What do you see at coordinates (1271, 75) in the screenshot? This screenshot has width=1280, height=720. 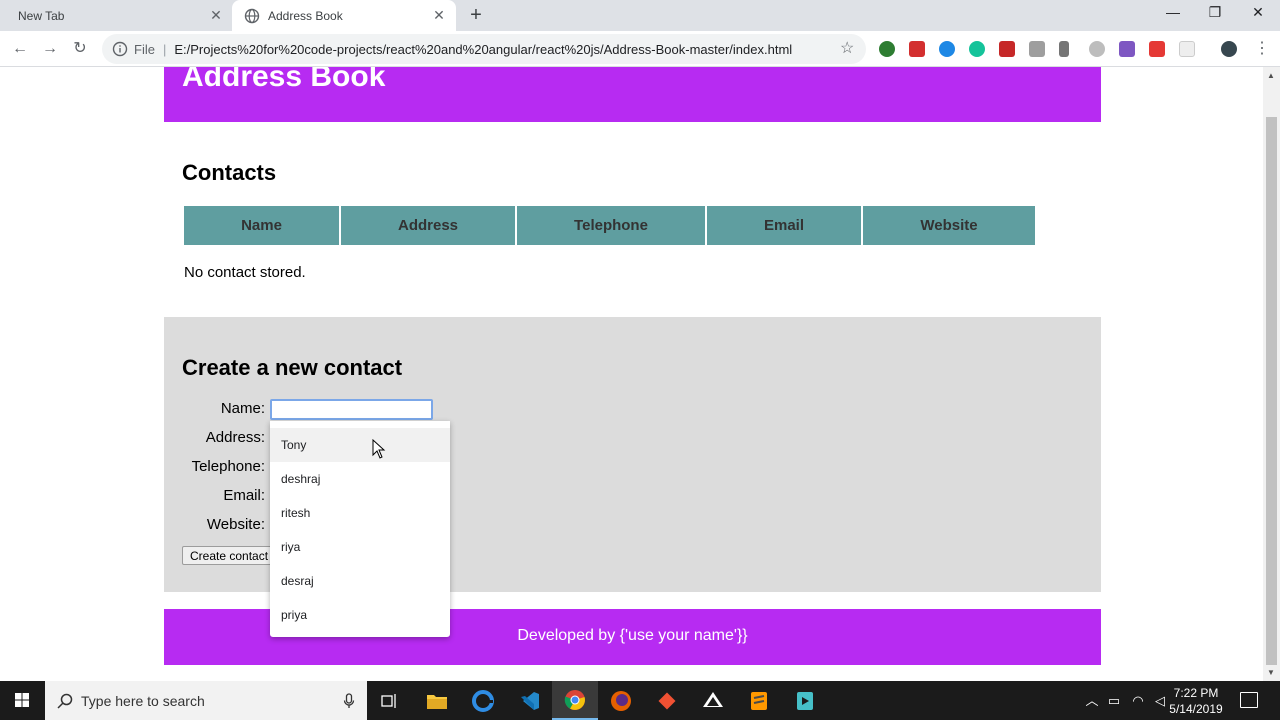 I see `scroll-up-arrow-icon: ▲` at bounding box center [1271, 75].